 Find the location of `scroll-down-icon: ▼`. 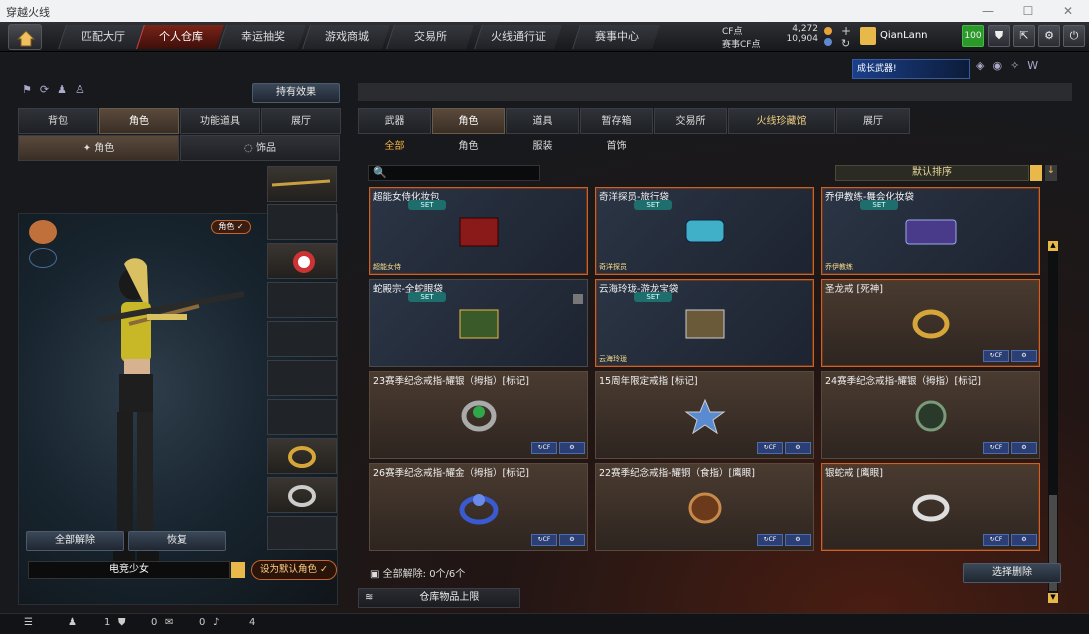

scroll-down-icon: ▼ is located at coordinates (1053, 598).